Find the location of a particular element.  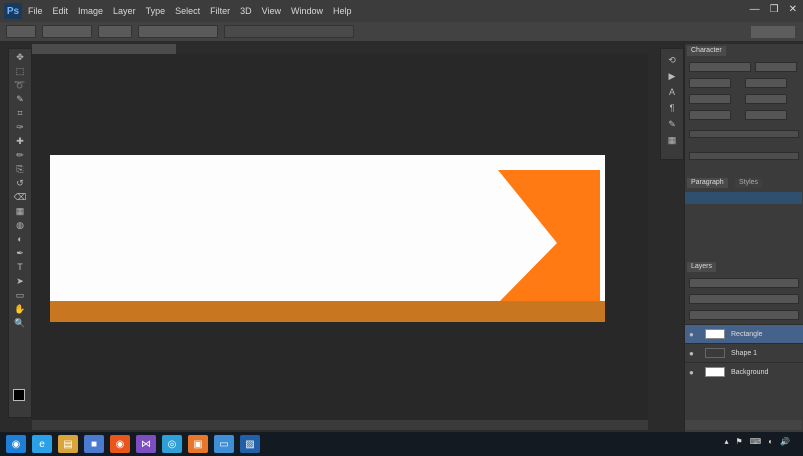

heal-icon: ✚ is located at coordinates (20, 141).